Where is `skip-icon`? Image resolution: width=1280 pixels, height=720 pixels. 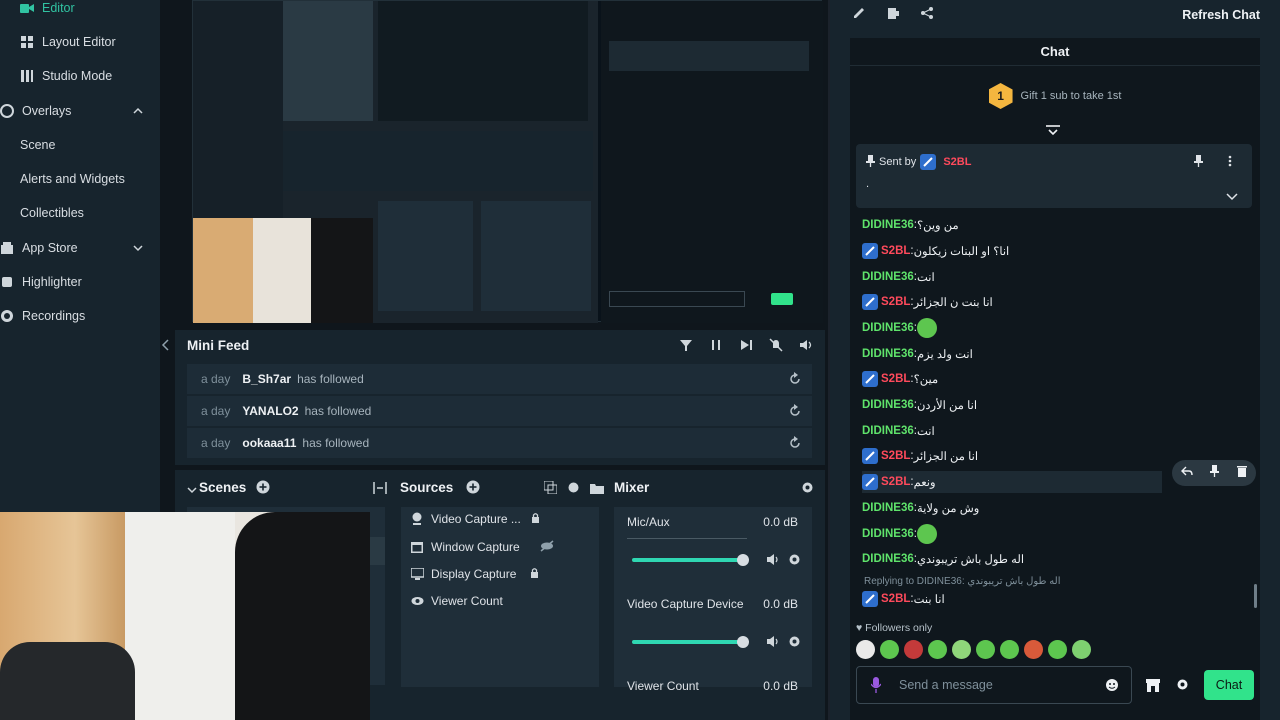
skip-icon is located at coordinates (746, 347).